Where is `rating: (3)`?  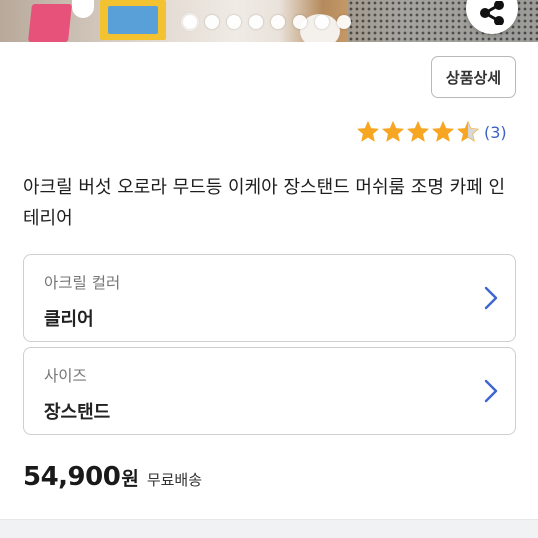
rating: (3) is located at coordinates (431, 132).